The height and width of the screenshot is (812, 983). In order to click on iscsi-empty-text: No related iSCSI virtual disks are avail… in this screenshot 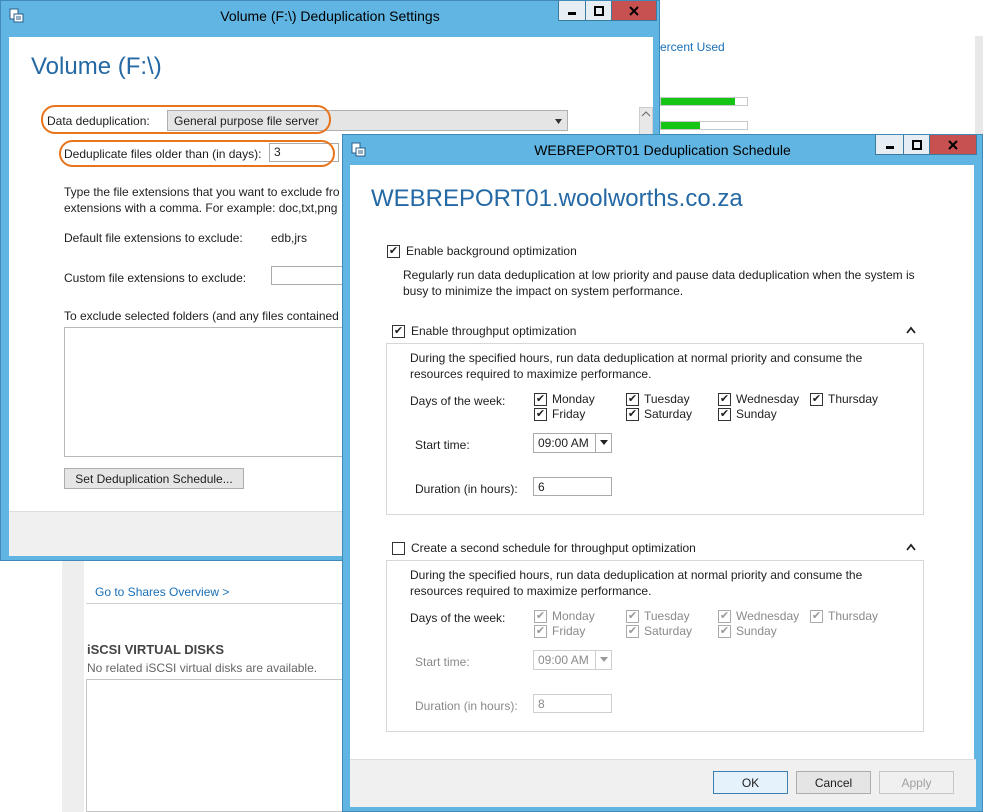, I will do `click(202, 668)`.